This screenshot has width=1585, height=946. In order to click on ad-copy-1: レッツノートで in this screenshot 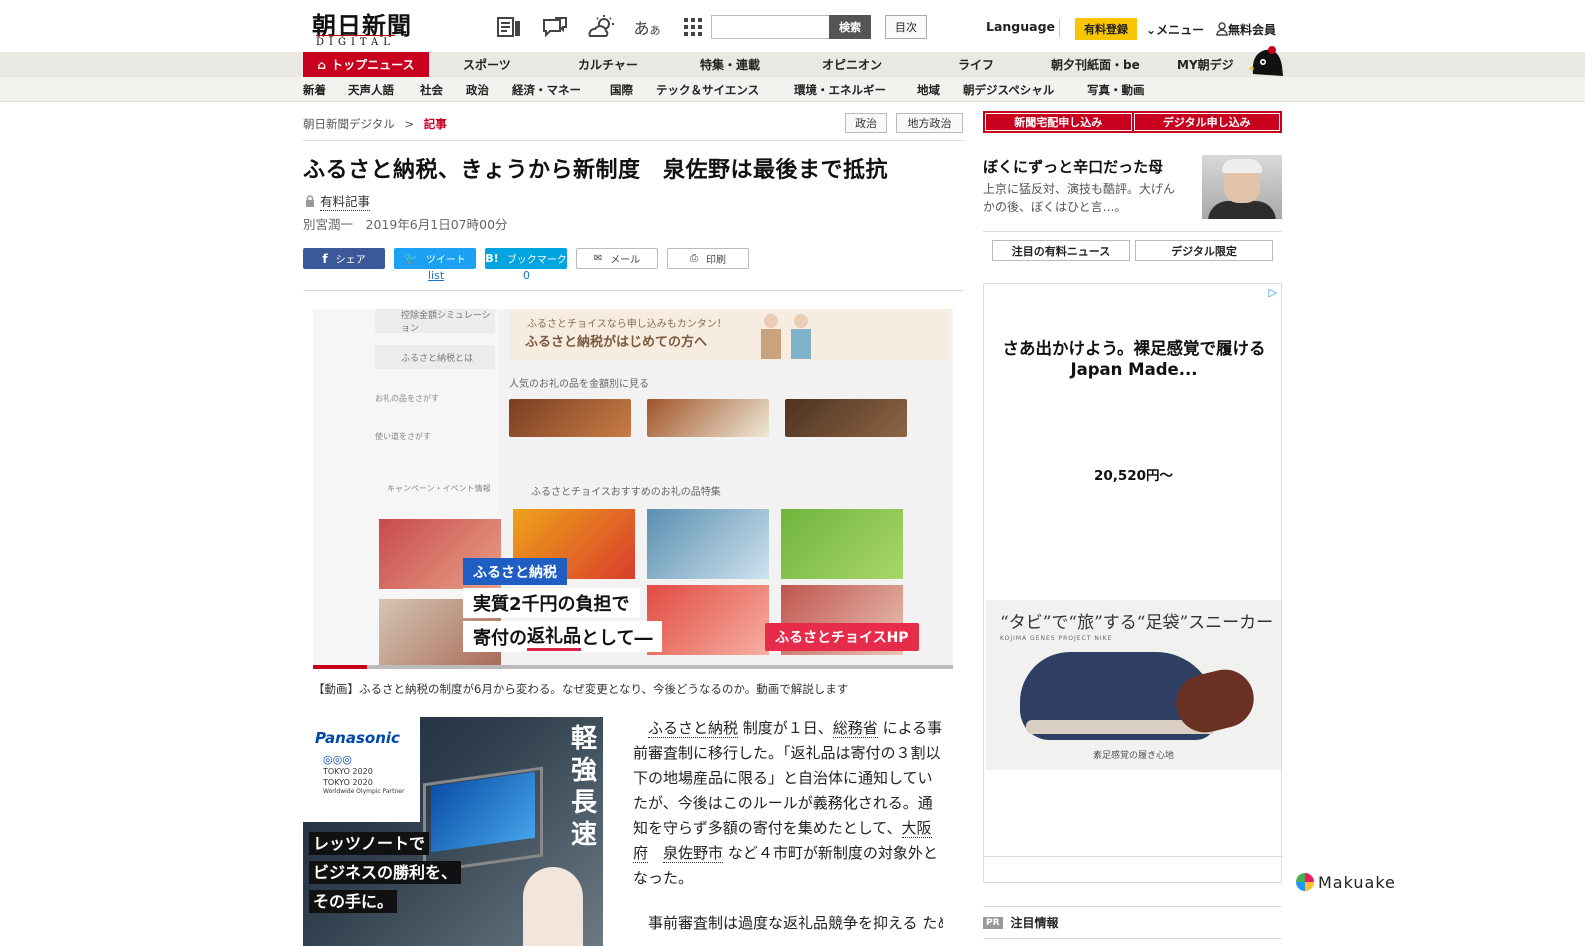, I will do `click(369, 843)`.